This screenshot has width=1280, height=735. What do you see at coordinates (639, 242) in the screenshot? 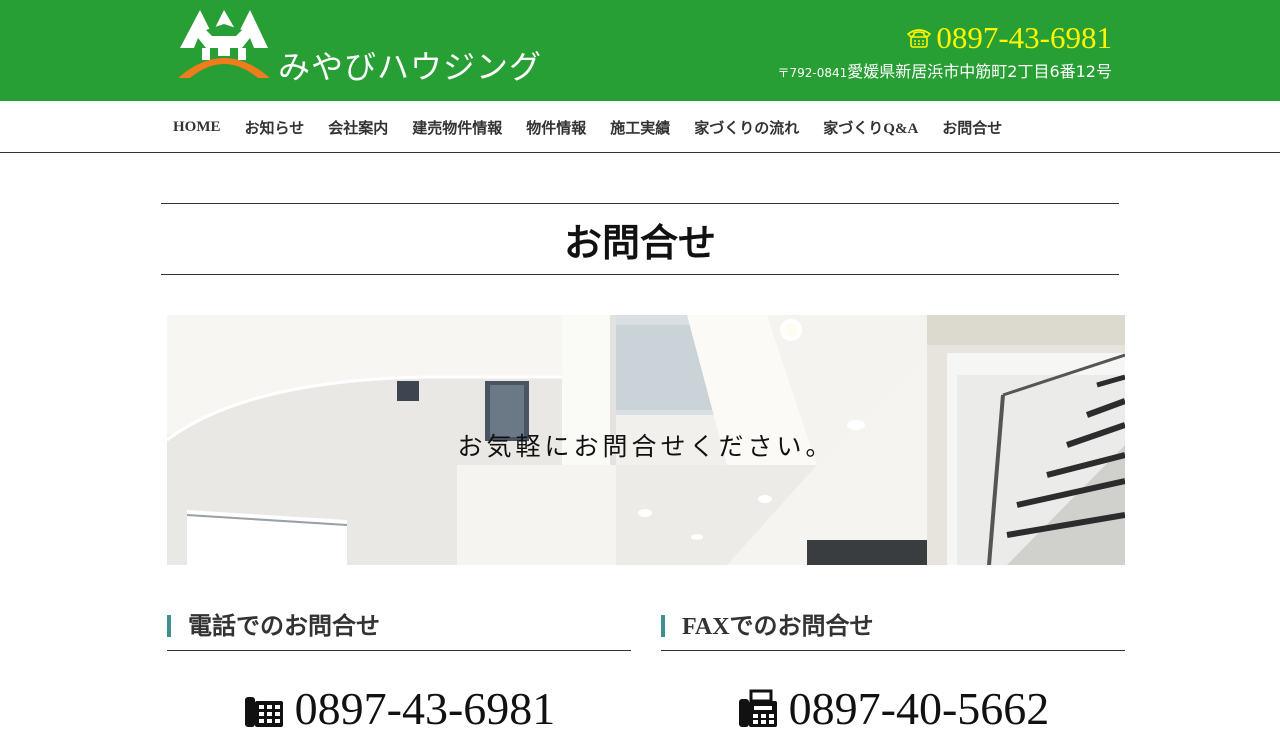
I see `page-title: お問合せ` at bounding box center [639, 242].